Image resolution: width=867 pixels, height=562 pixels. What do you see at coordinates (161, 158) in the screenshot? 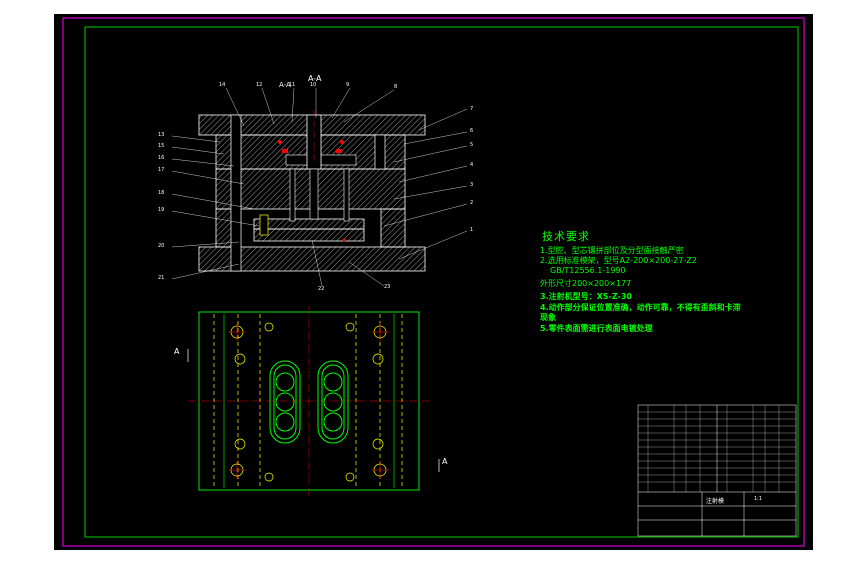
I see `balloon: 16` at bounding box center [161, 158].